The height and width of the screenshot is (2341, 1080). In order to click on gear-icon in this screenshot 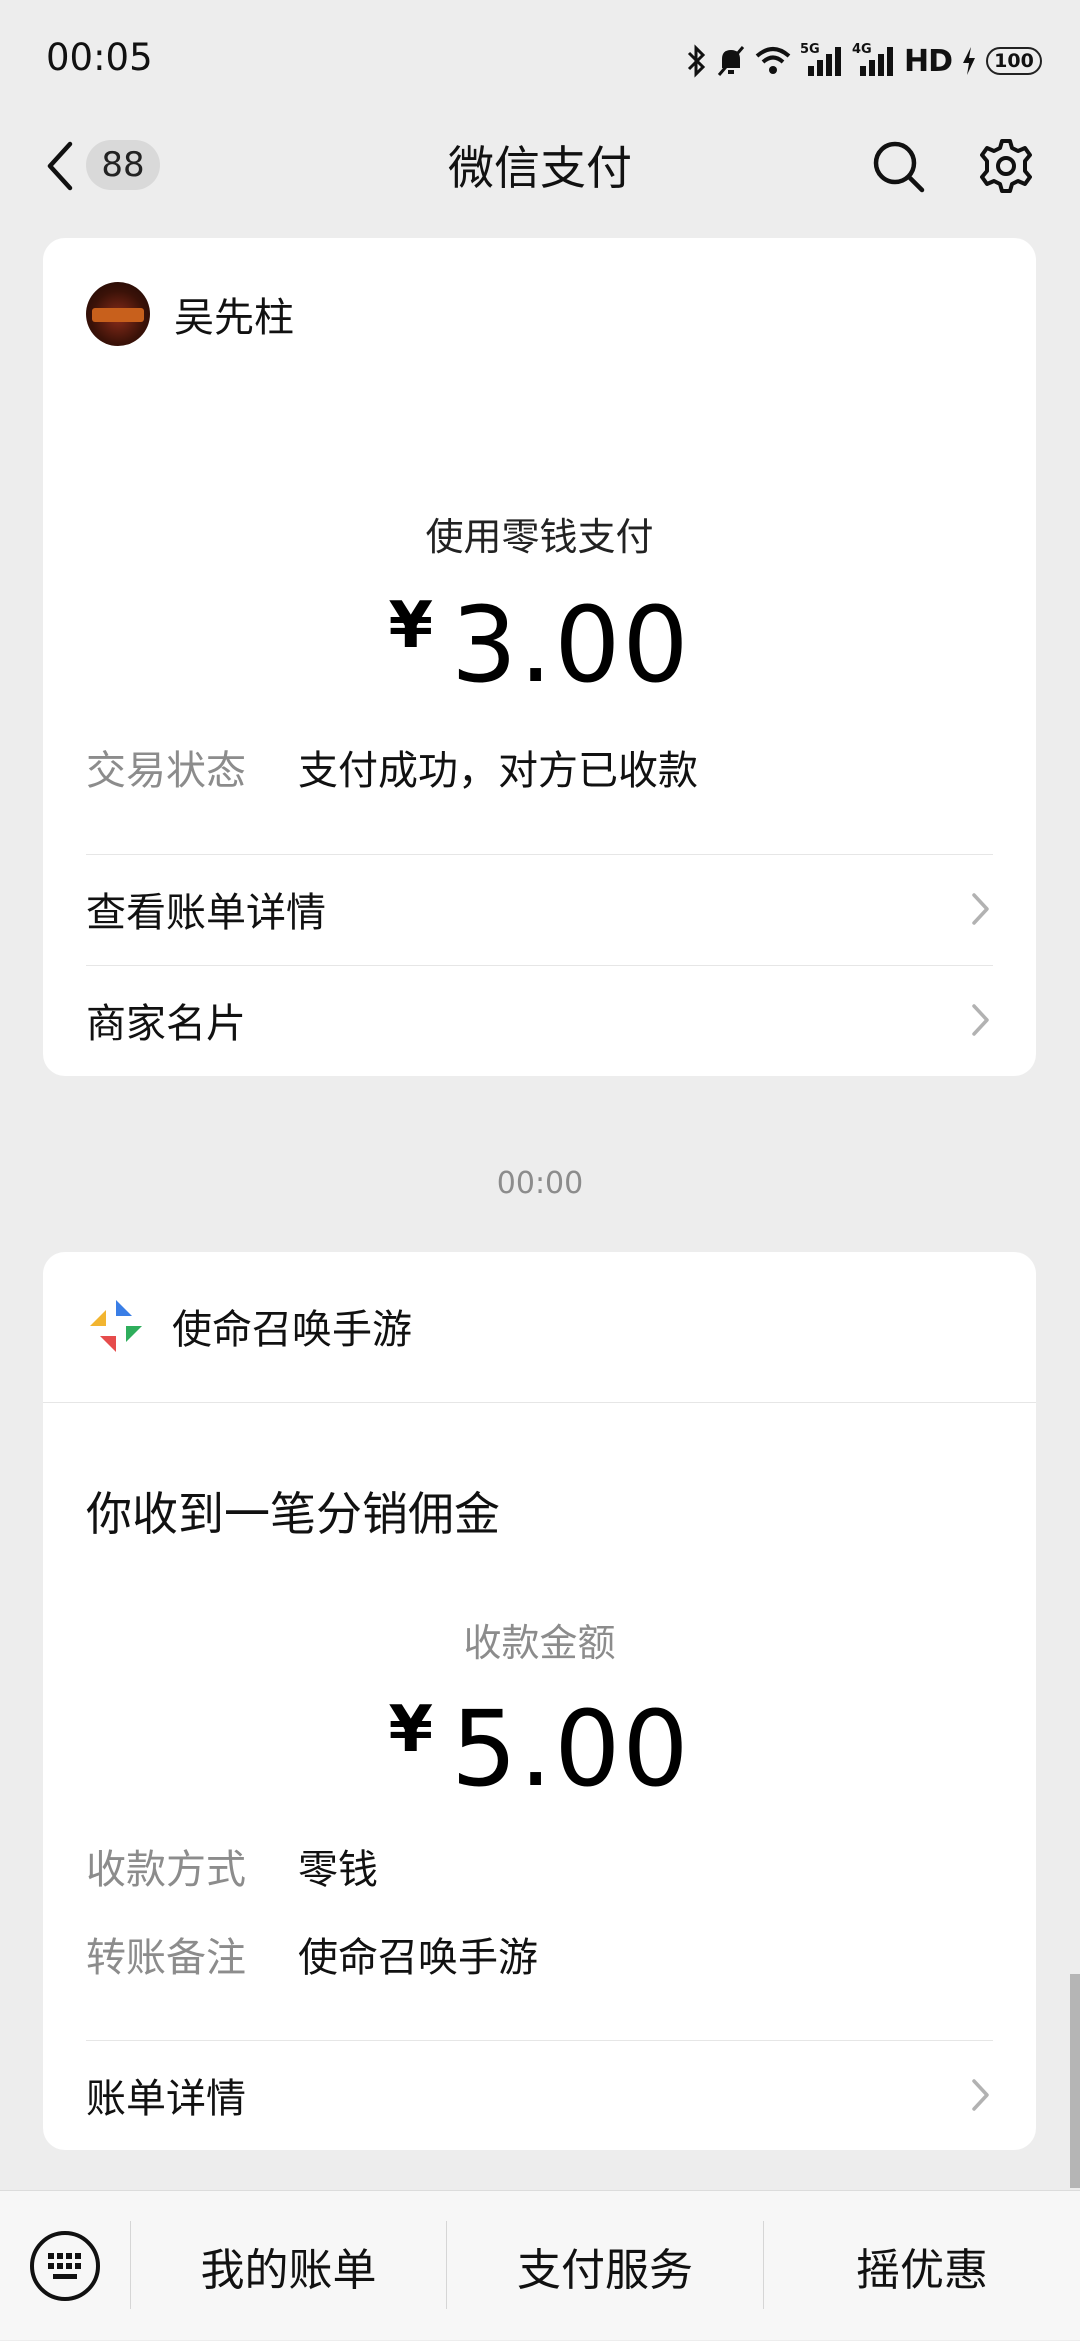, I will do `click(1006, 166)`.